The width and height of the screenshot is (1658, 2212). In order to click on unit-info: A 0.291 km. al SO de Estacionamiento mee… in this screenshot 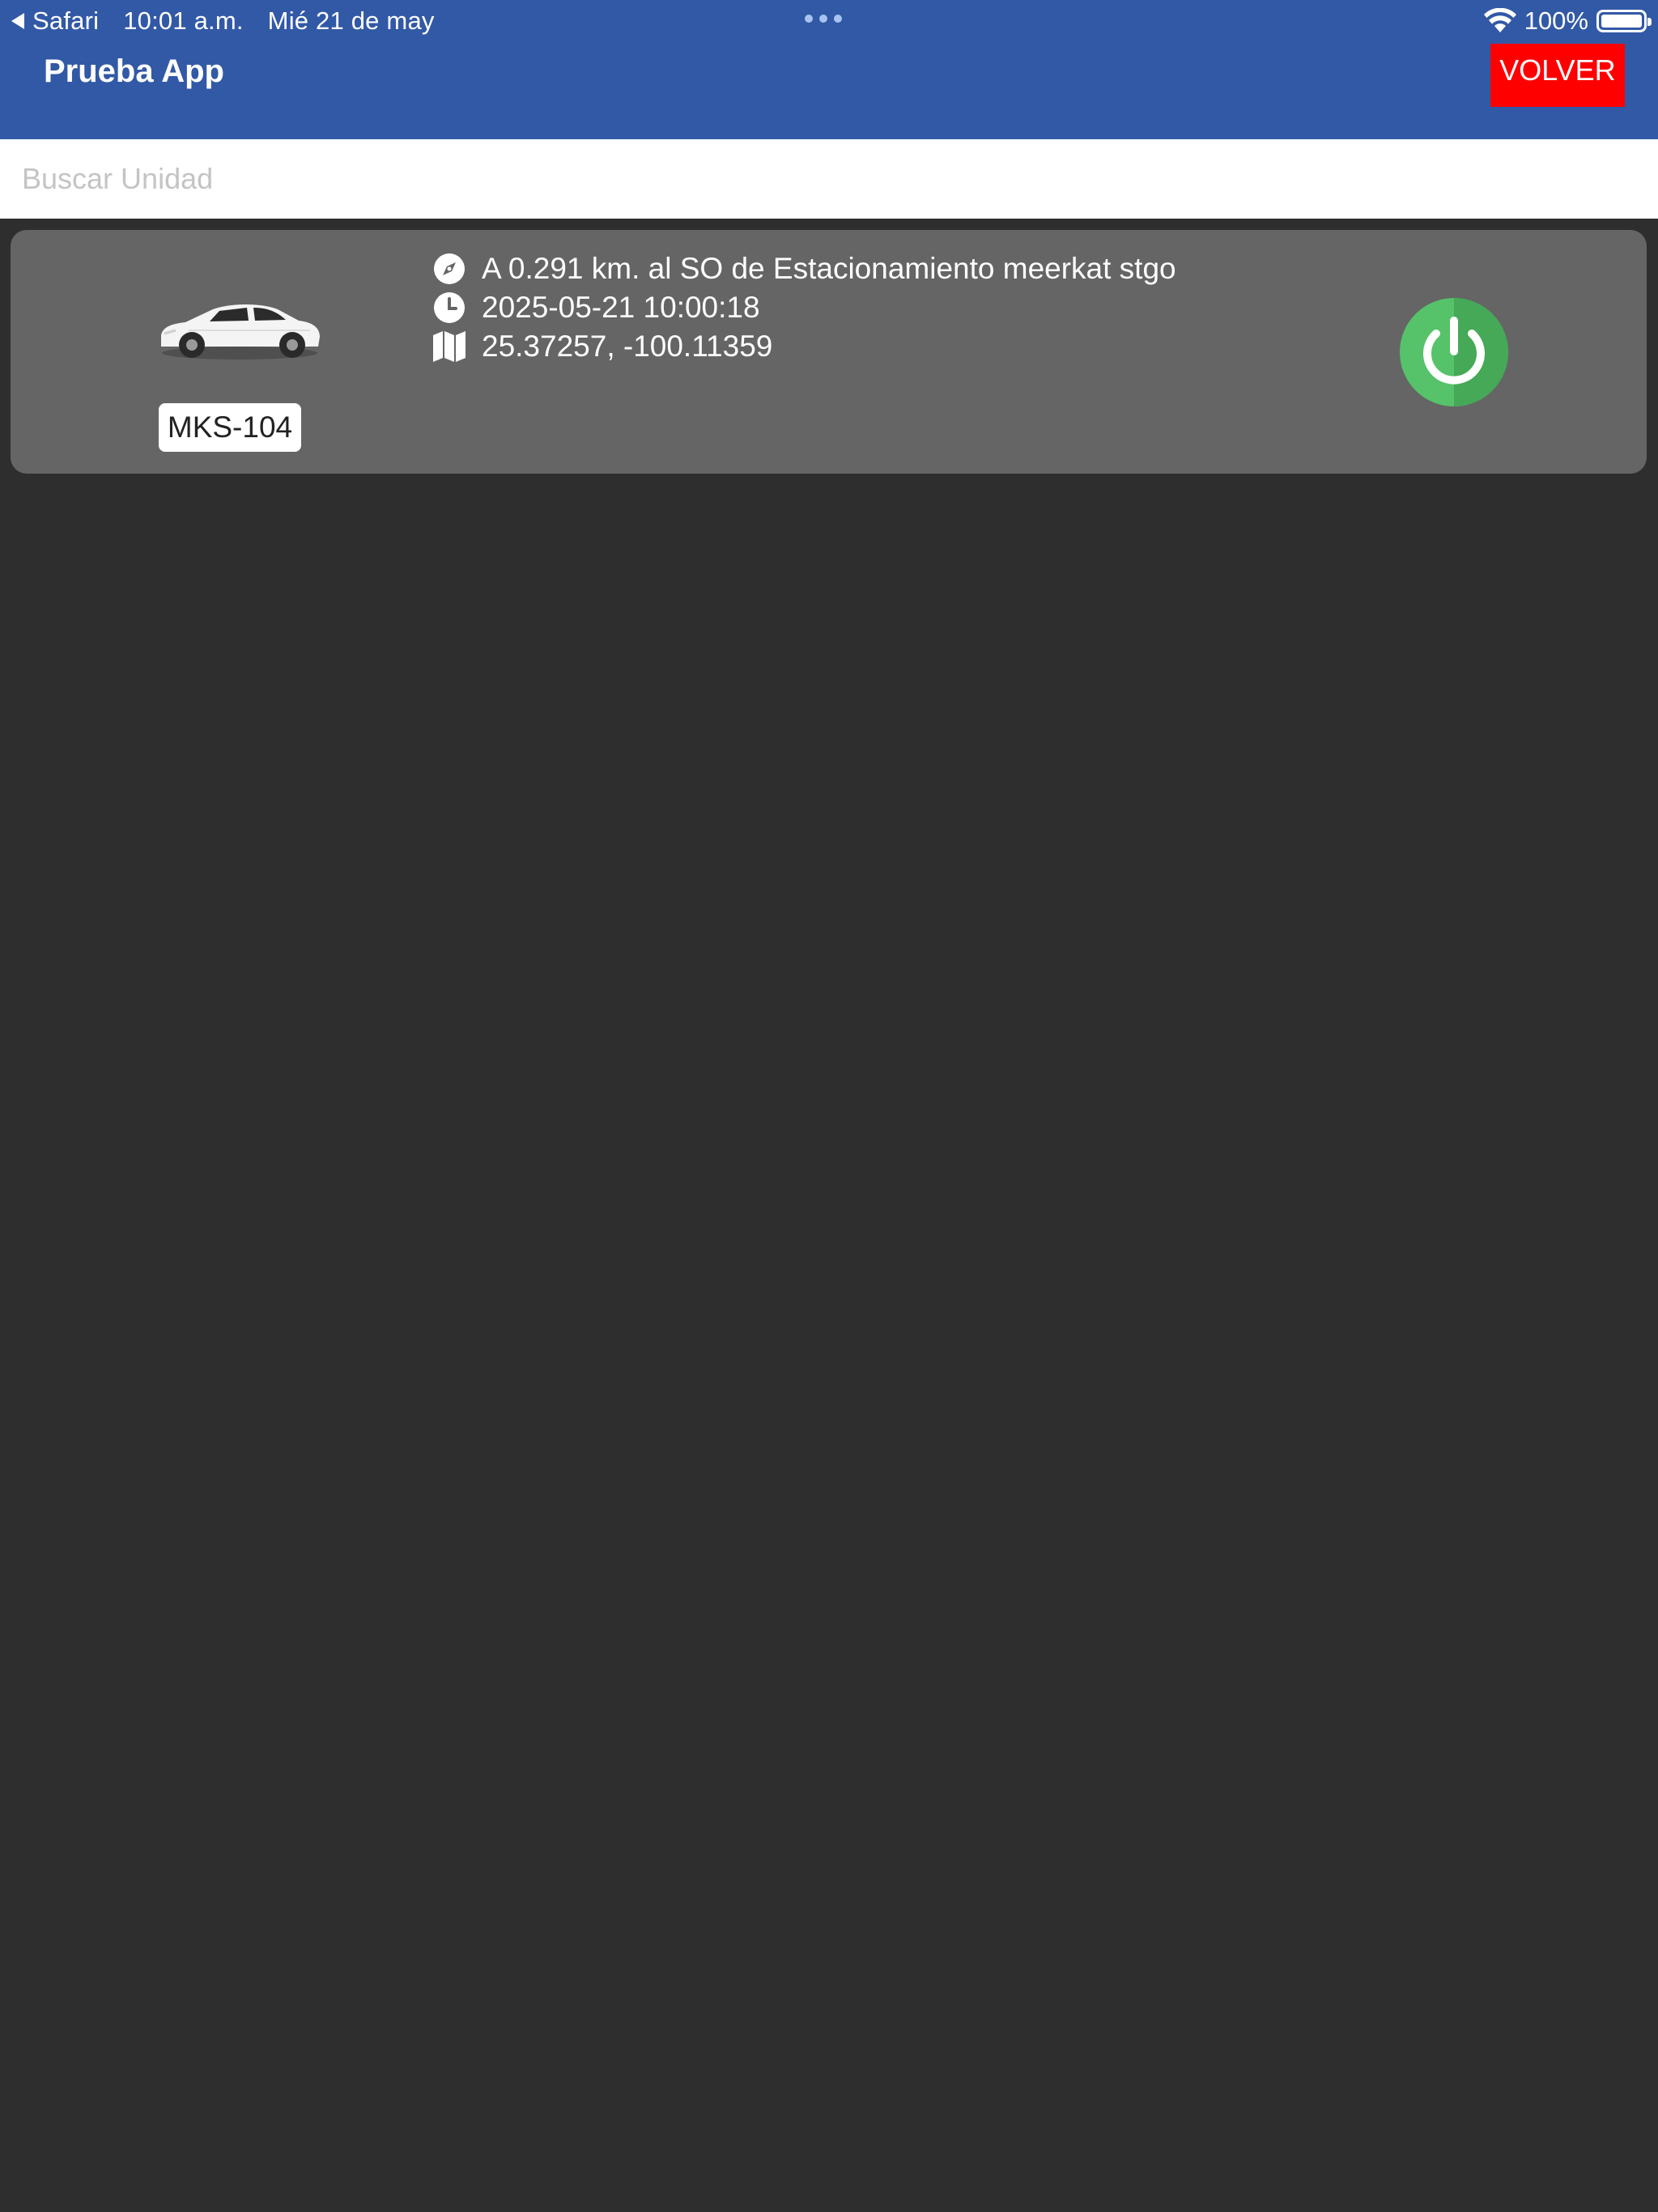, I will do `click(804, 307)`.